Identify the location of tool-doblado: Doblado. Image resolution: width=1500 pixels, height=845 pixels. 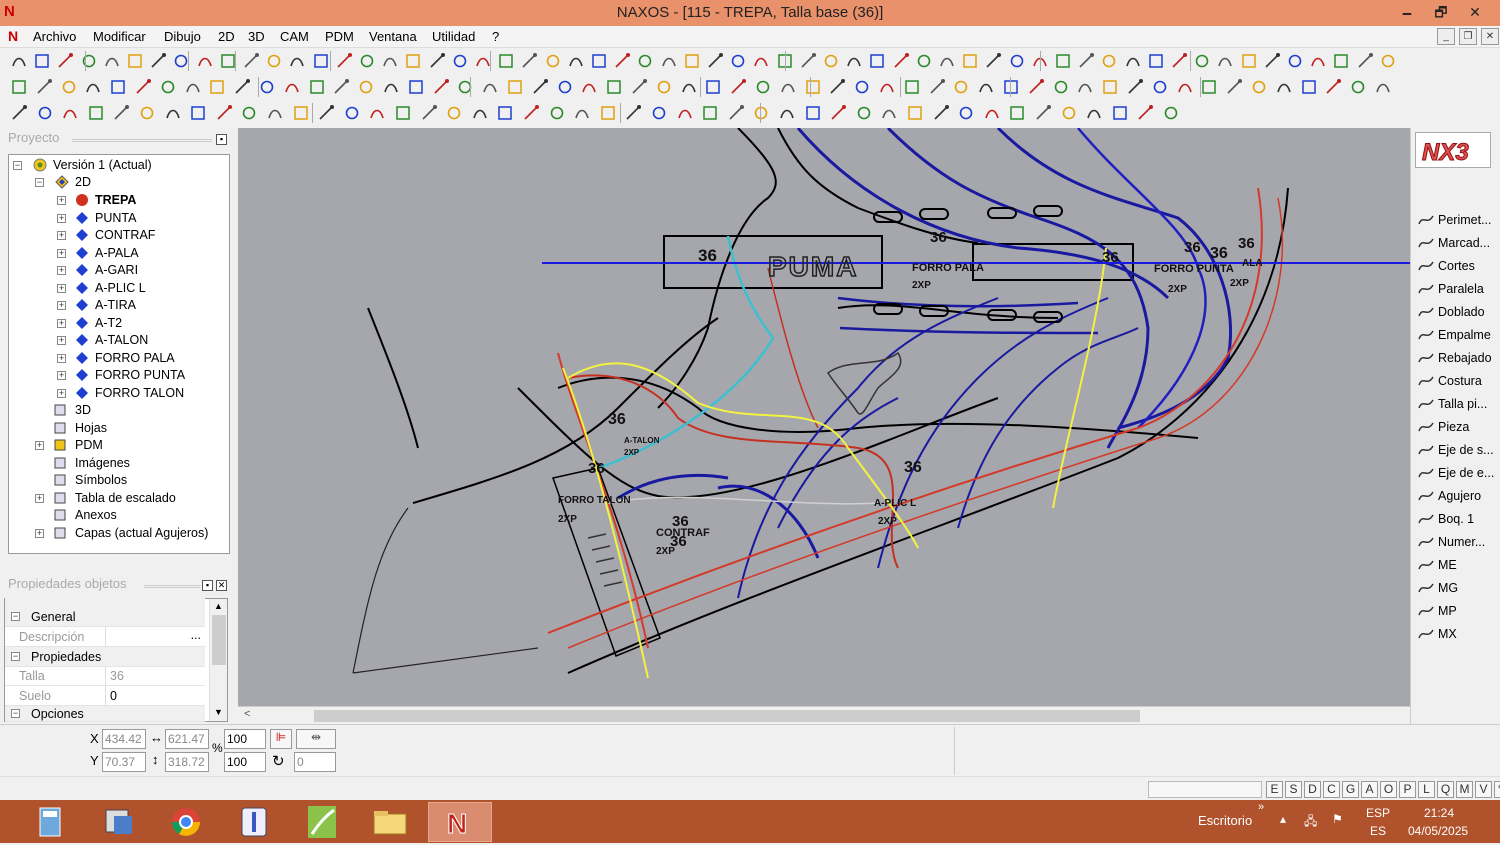
(1458, 312).